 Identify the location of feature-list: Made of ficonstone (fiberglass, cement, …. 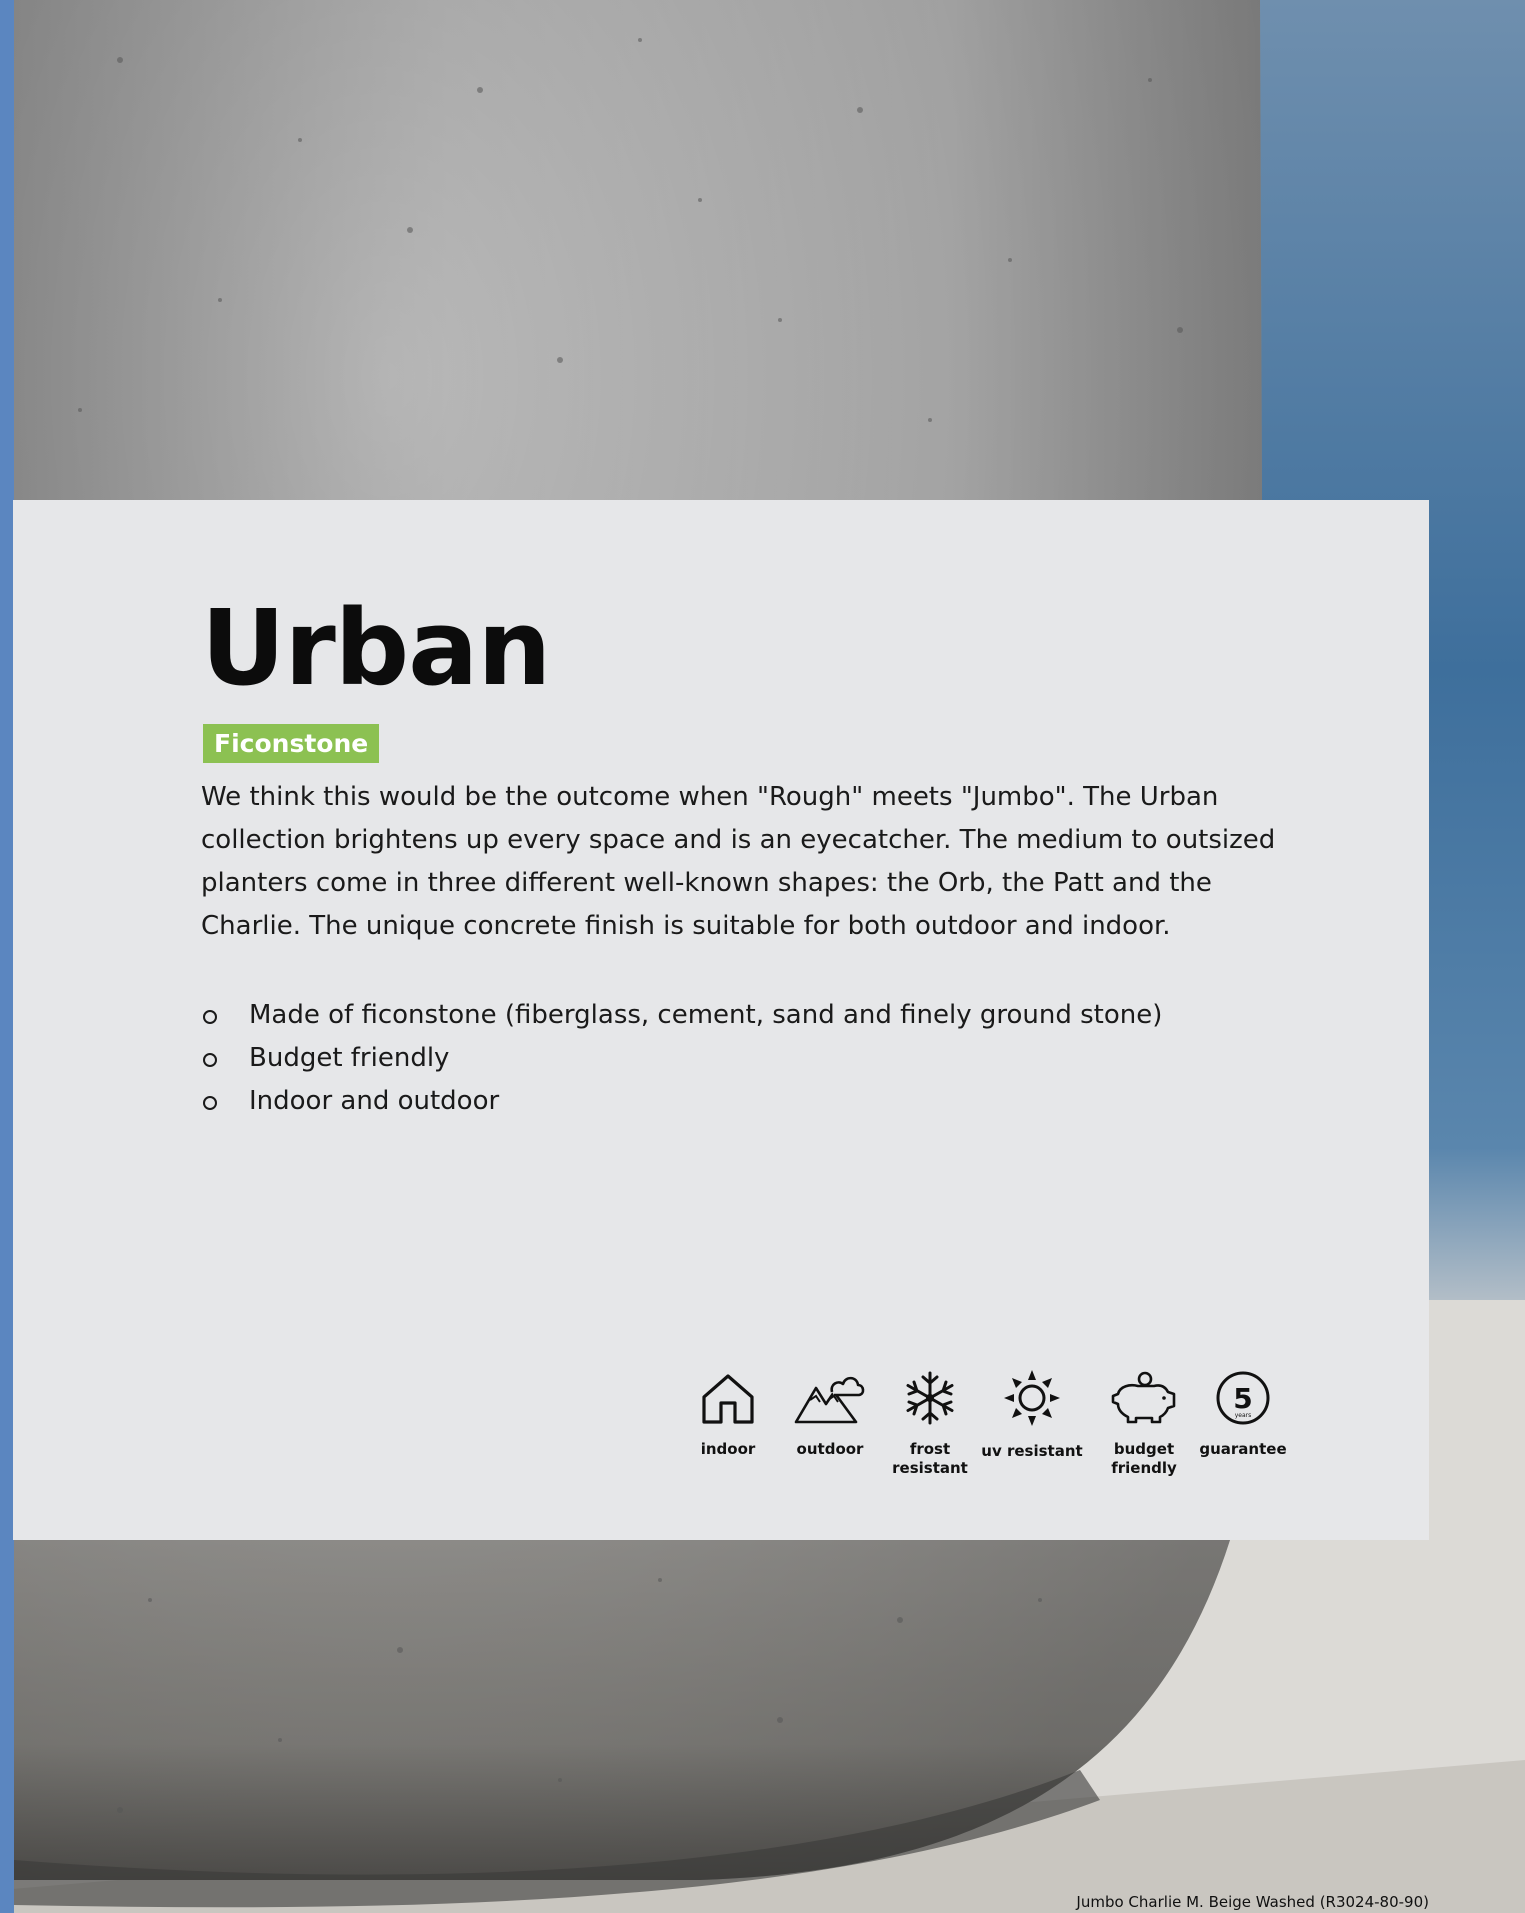
(681, 1058).